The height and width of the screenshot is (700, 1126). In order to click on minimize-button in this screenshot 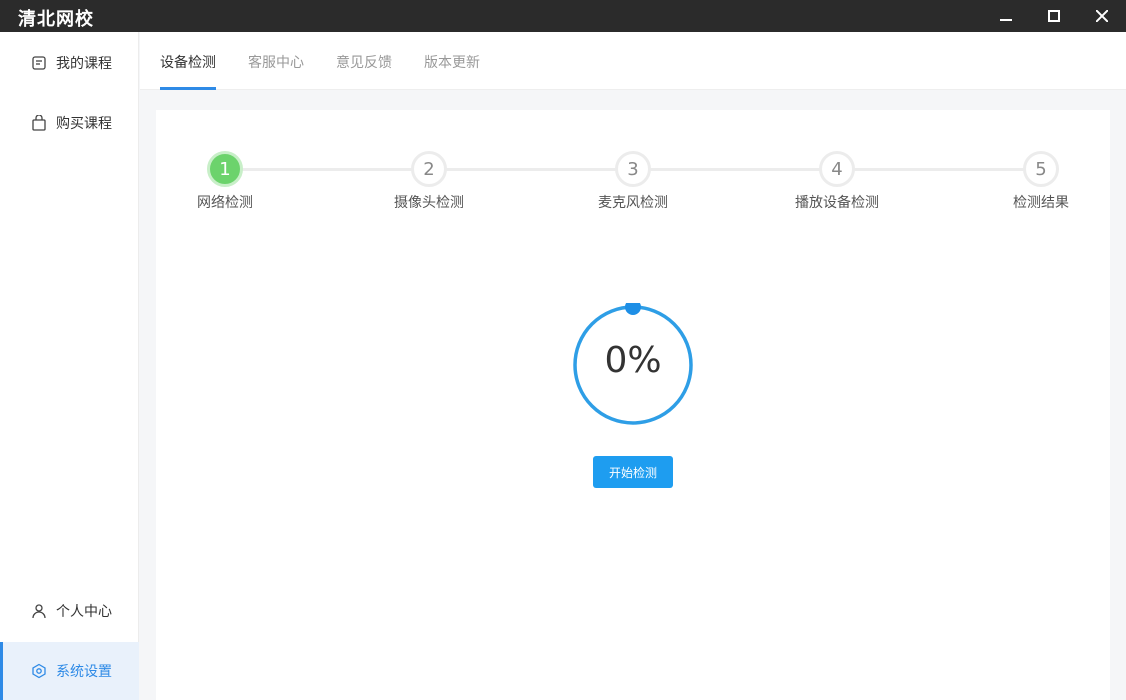, I will do `click(1006, 16)`.